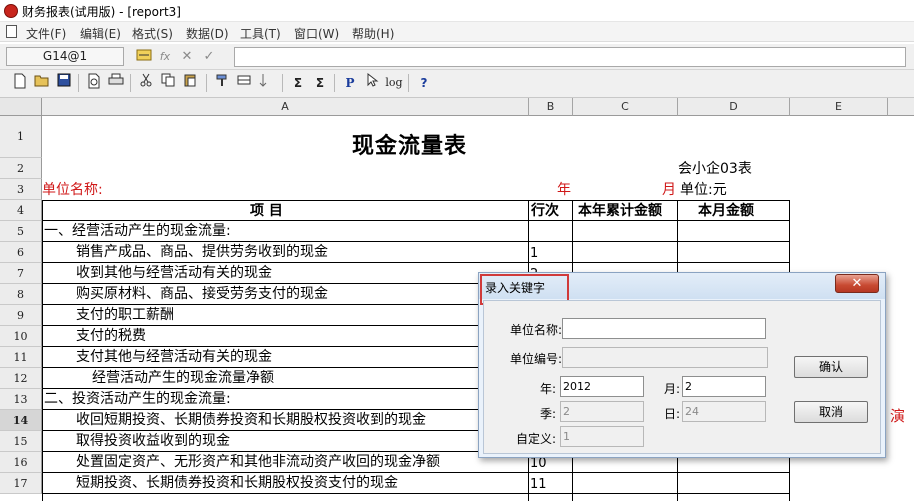 Image resolution: width=914 pixels, height=501 pixels. Describe the element at coordinates (258, 462) in the screenshot. I see `table-row: 处置固定资产、无形资产和其他非流动资产收回的现金净额` at that location.